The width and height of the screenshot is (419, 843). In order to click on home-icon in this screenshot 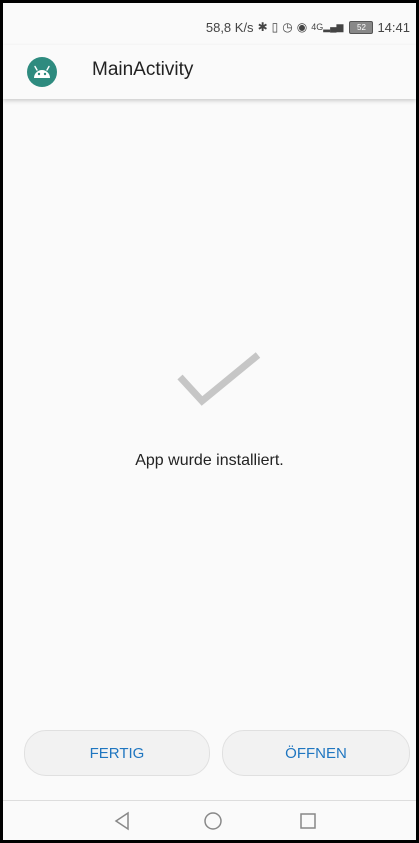, I will do `click(213, 821)`.